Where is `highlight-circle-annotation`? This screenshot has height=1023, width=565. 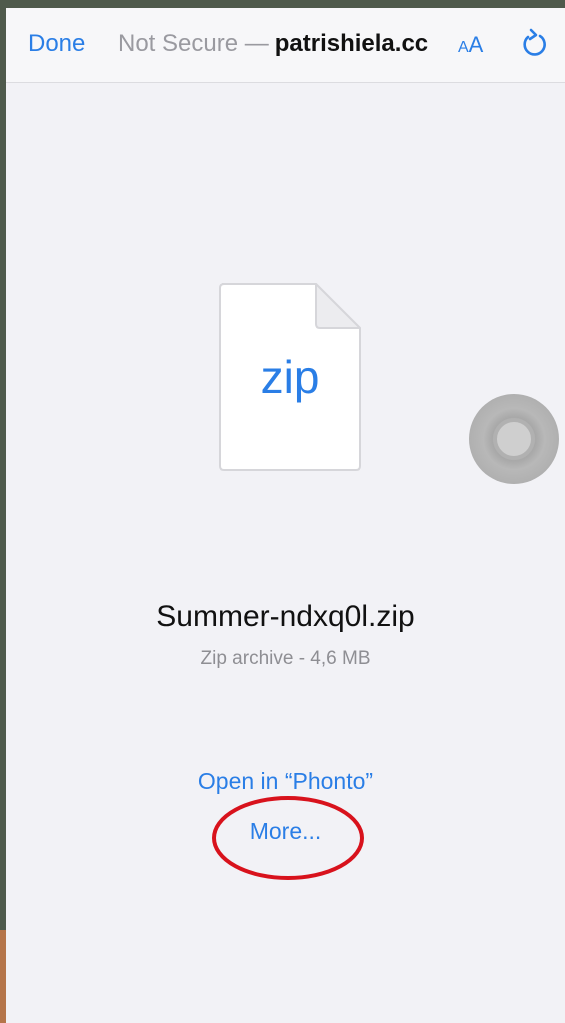 highlight-circle-annotation is located at coordinates (288, 838).